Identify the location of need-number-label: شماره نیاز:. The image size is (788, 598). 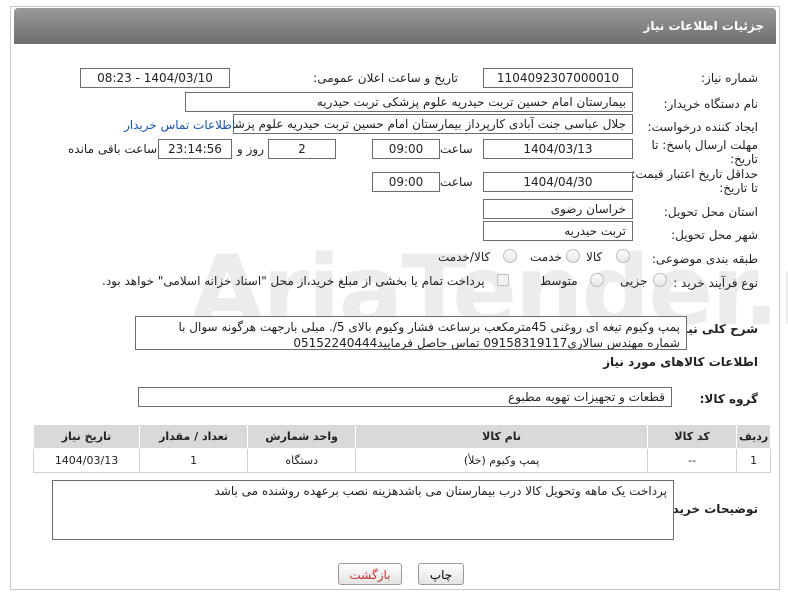
(729, 78).